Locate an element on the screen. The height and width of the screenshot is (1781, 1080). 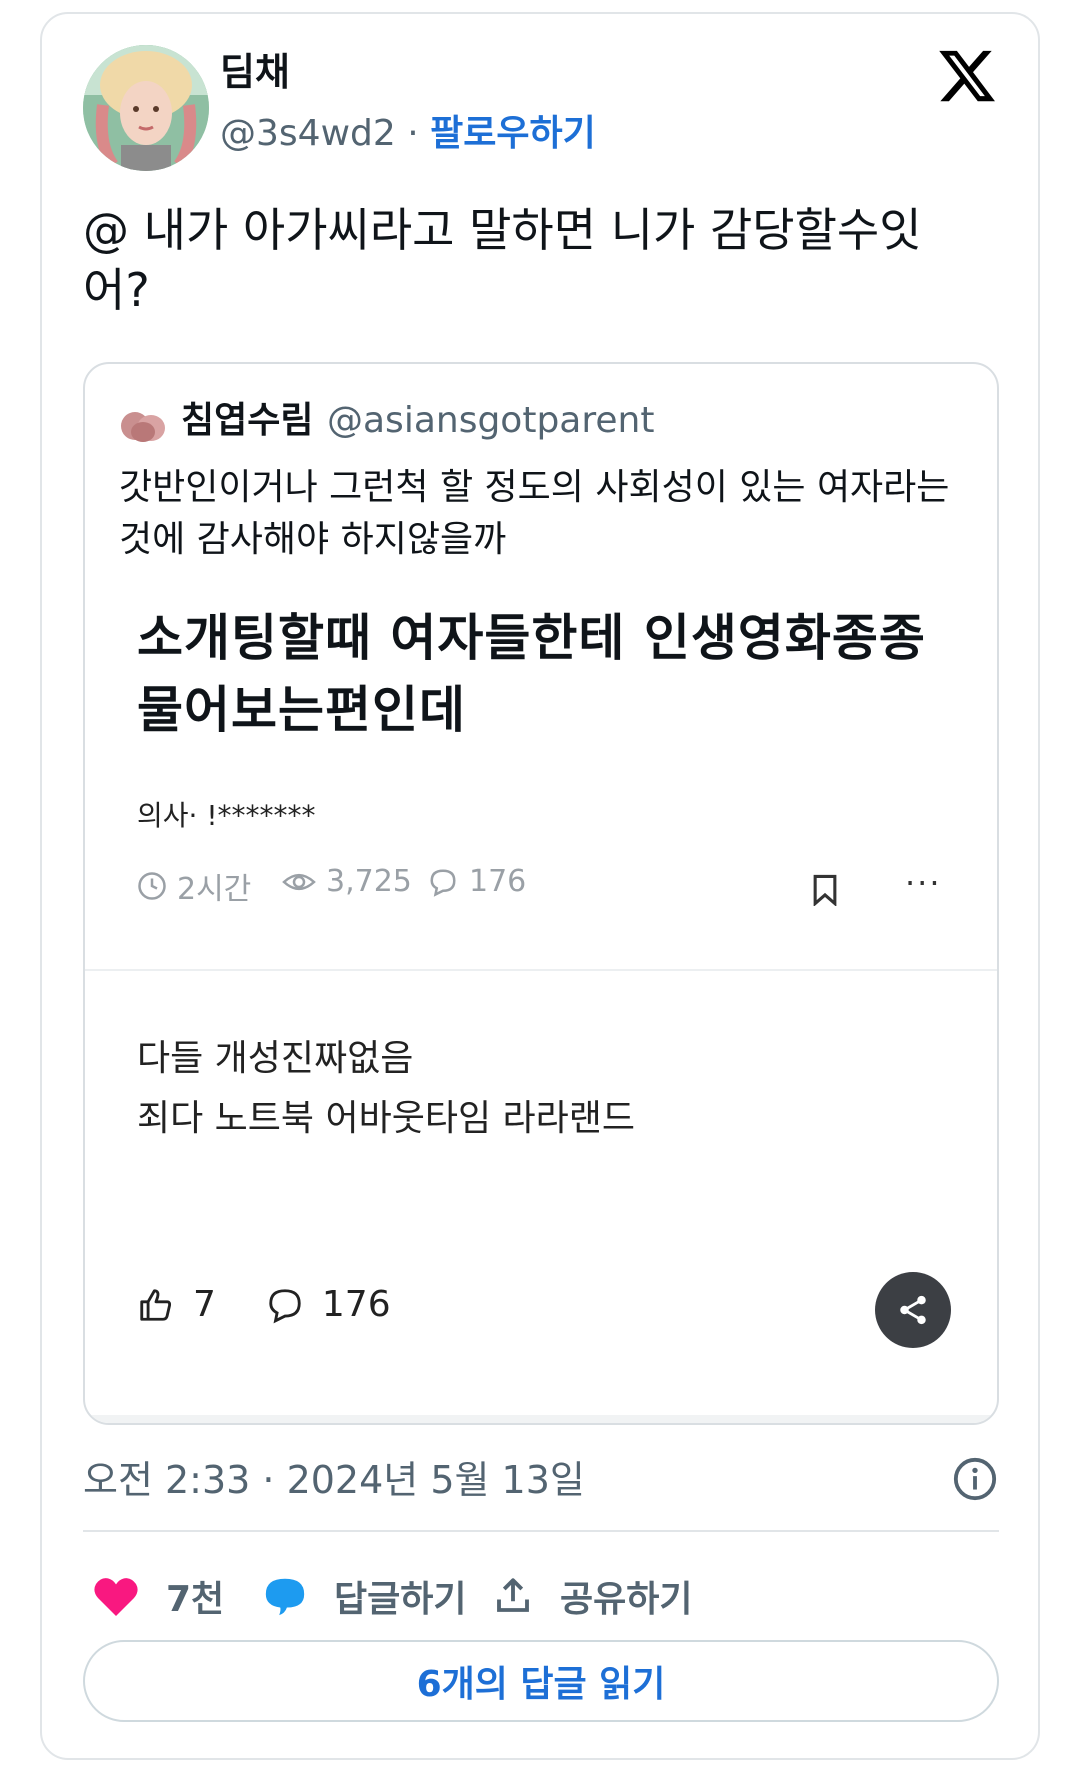
post-body-line: 죄다 노트북 어바웃타임 라라랜드 is located at coordinates (386, 1118).